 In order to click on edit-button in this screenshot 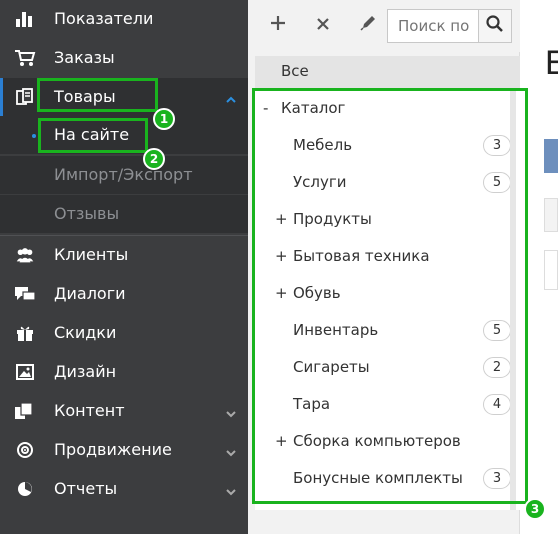, I will do `click(368, 25)`.